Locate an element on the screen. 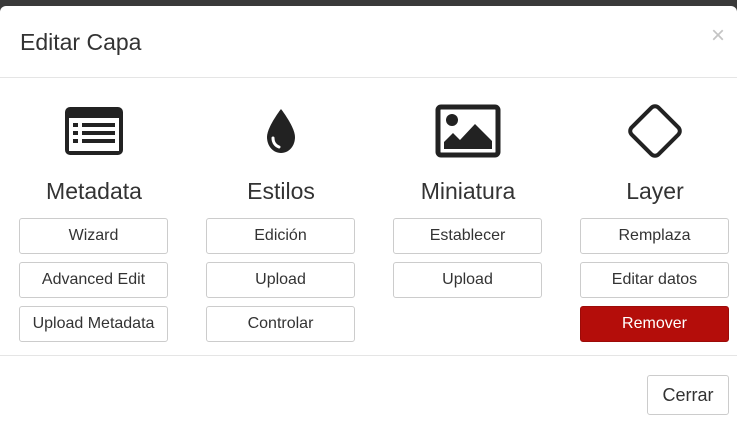 The image size is (737, 430). upload-style-button: Upload is located at coordinates (280, 280).